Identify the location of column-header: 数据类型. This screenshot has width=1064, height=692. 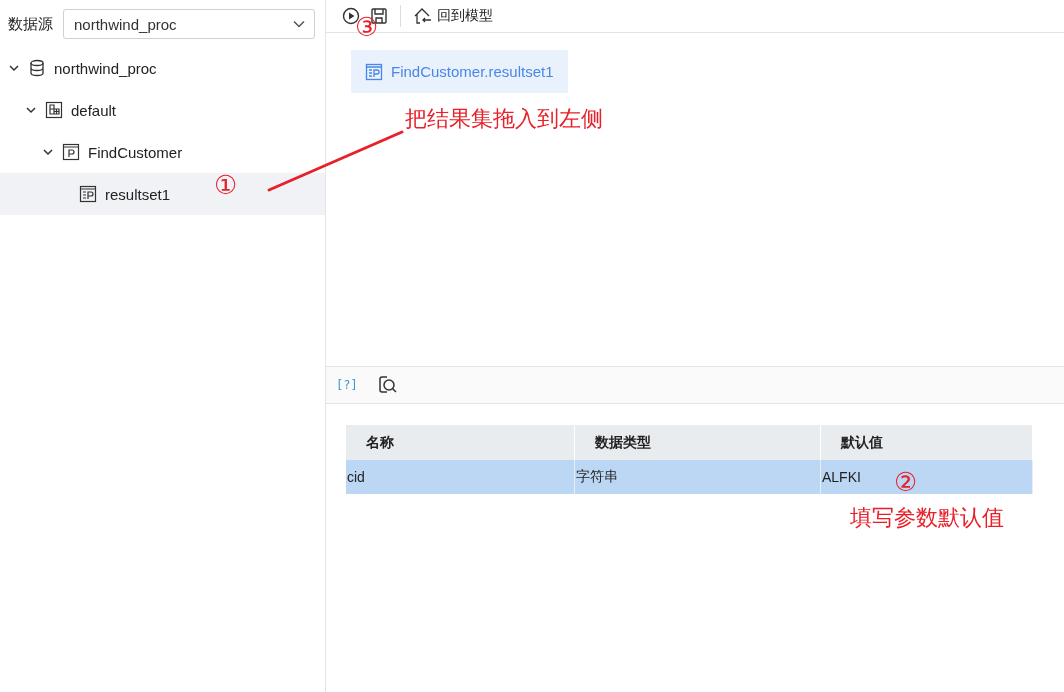
(697, 442).